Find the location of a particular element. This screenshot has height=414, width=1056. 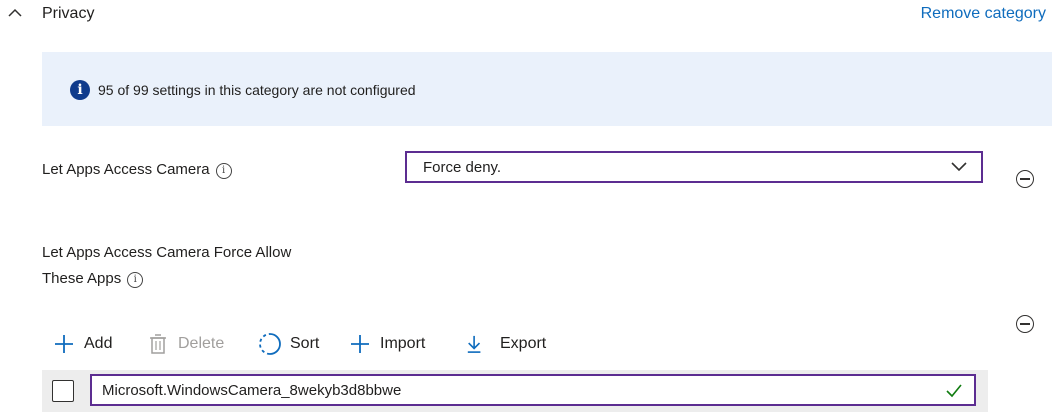

row-checkbox is located at coordinates (63, 391).